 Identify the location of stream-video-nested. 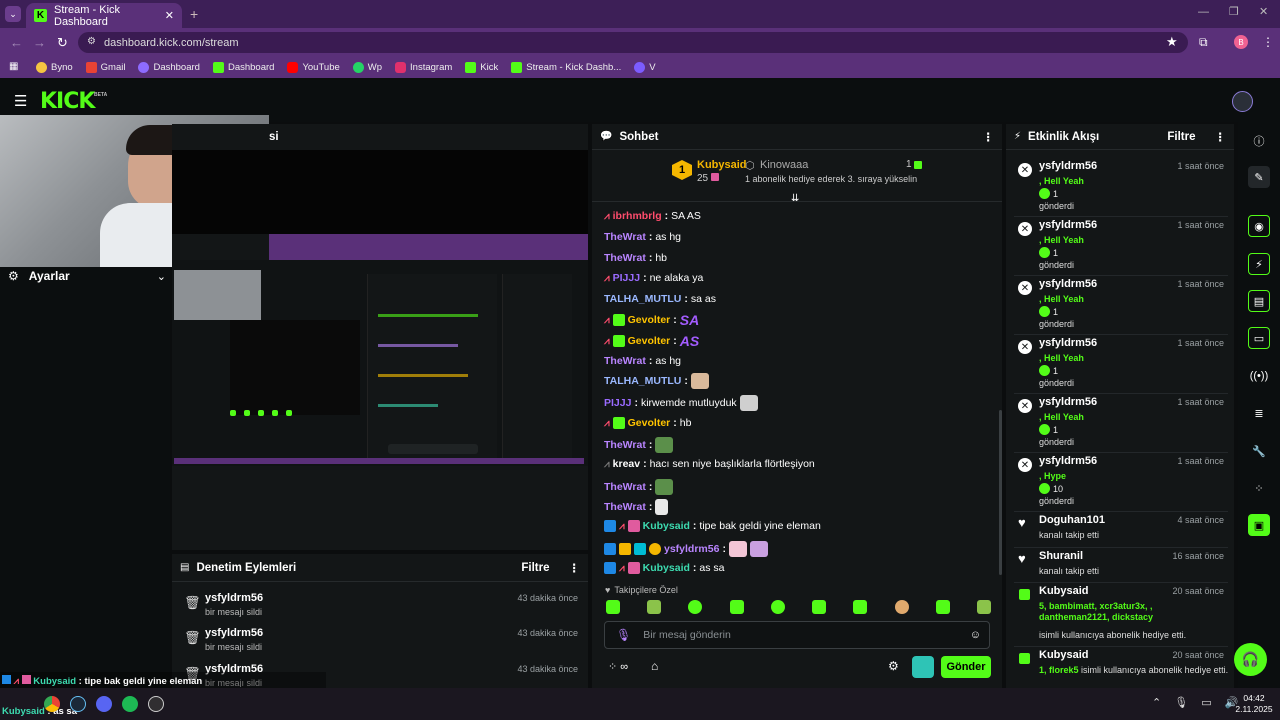
(380, 363).